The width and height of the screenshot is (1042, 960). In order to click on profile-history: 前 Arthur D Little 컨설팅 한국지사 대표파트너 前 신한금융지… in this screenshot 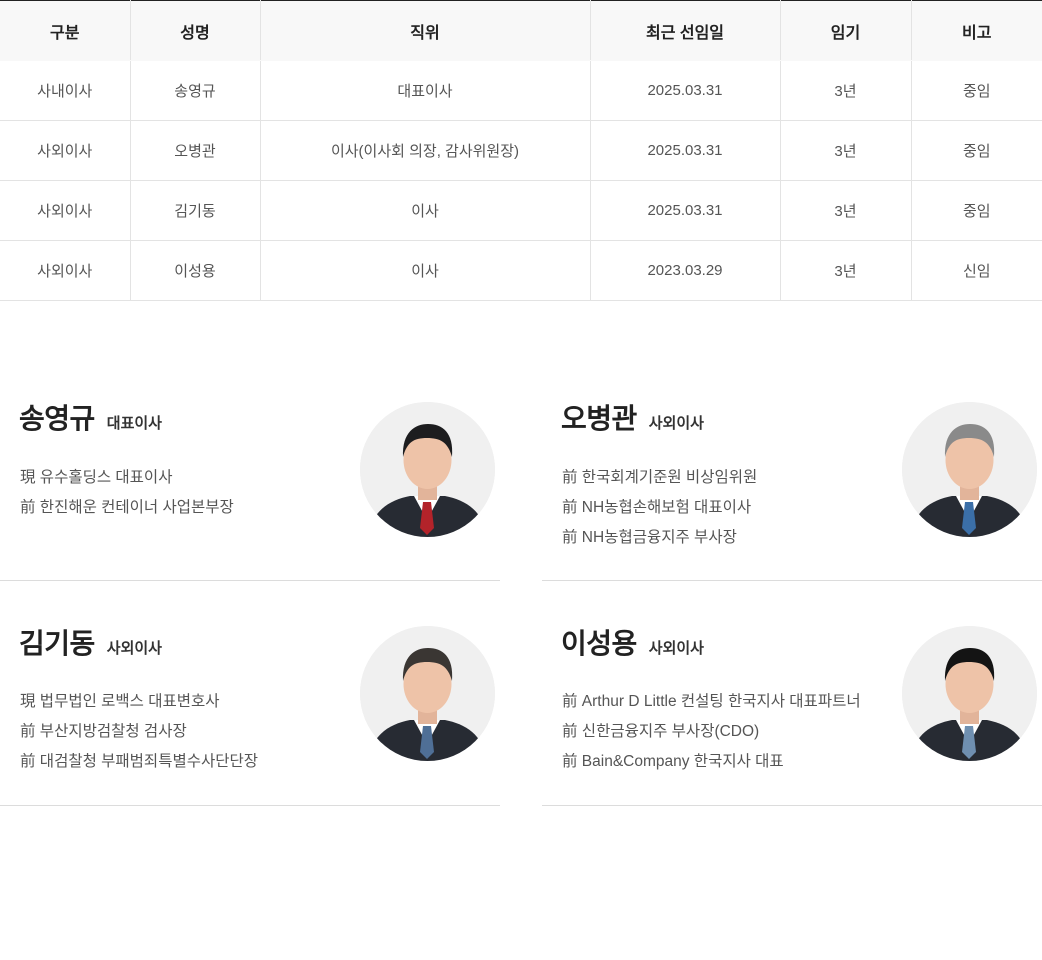, I will do `click(711, 732)`.